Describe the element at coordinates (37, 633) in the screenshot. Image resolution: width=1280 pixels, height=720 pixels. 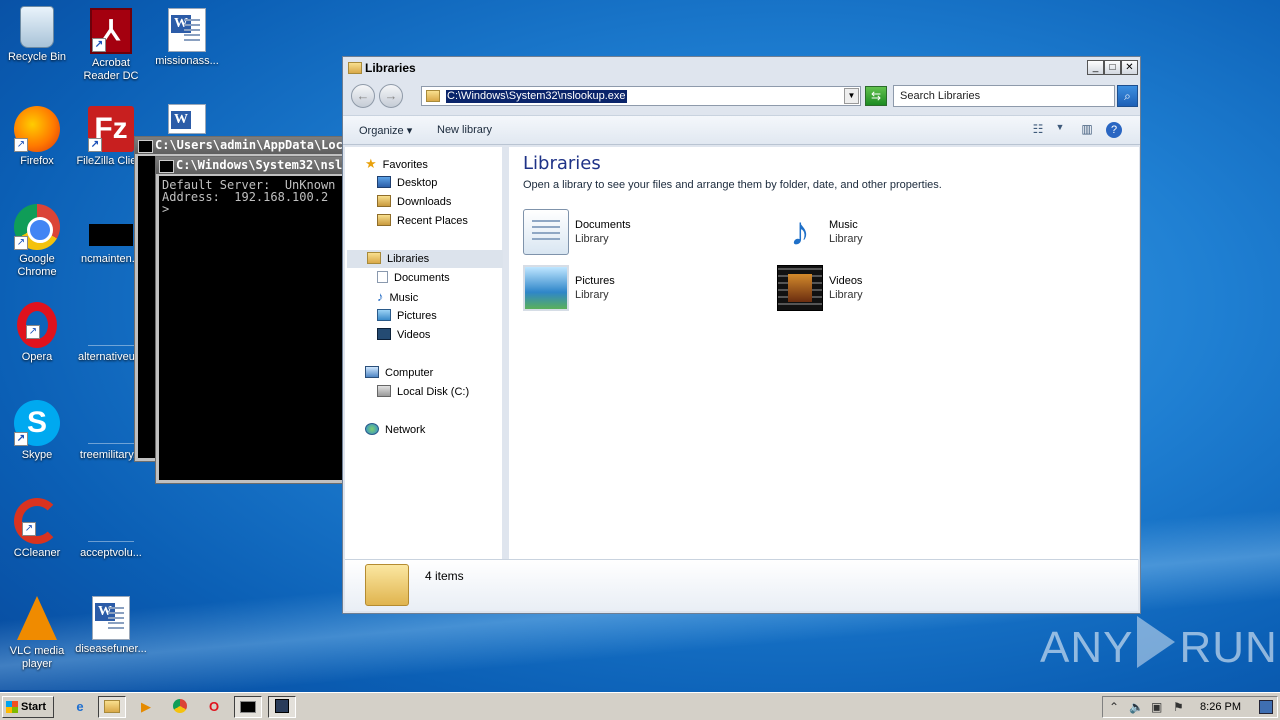
I see `desktop-icon-vlc: VLC media player` at that location.